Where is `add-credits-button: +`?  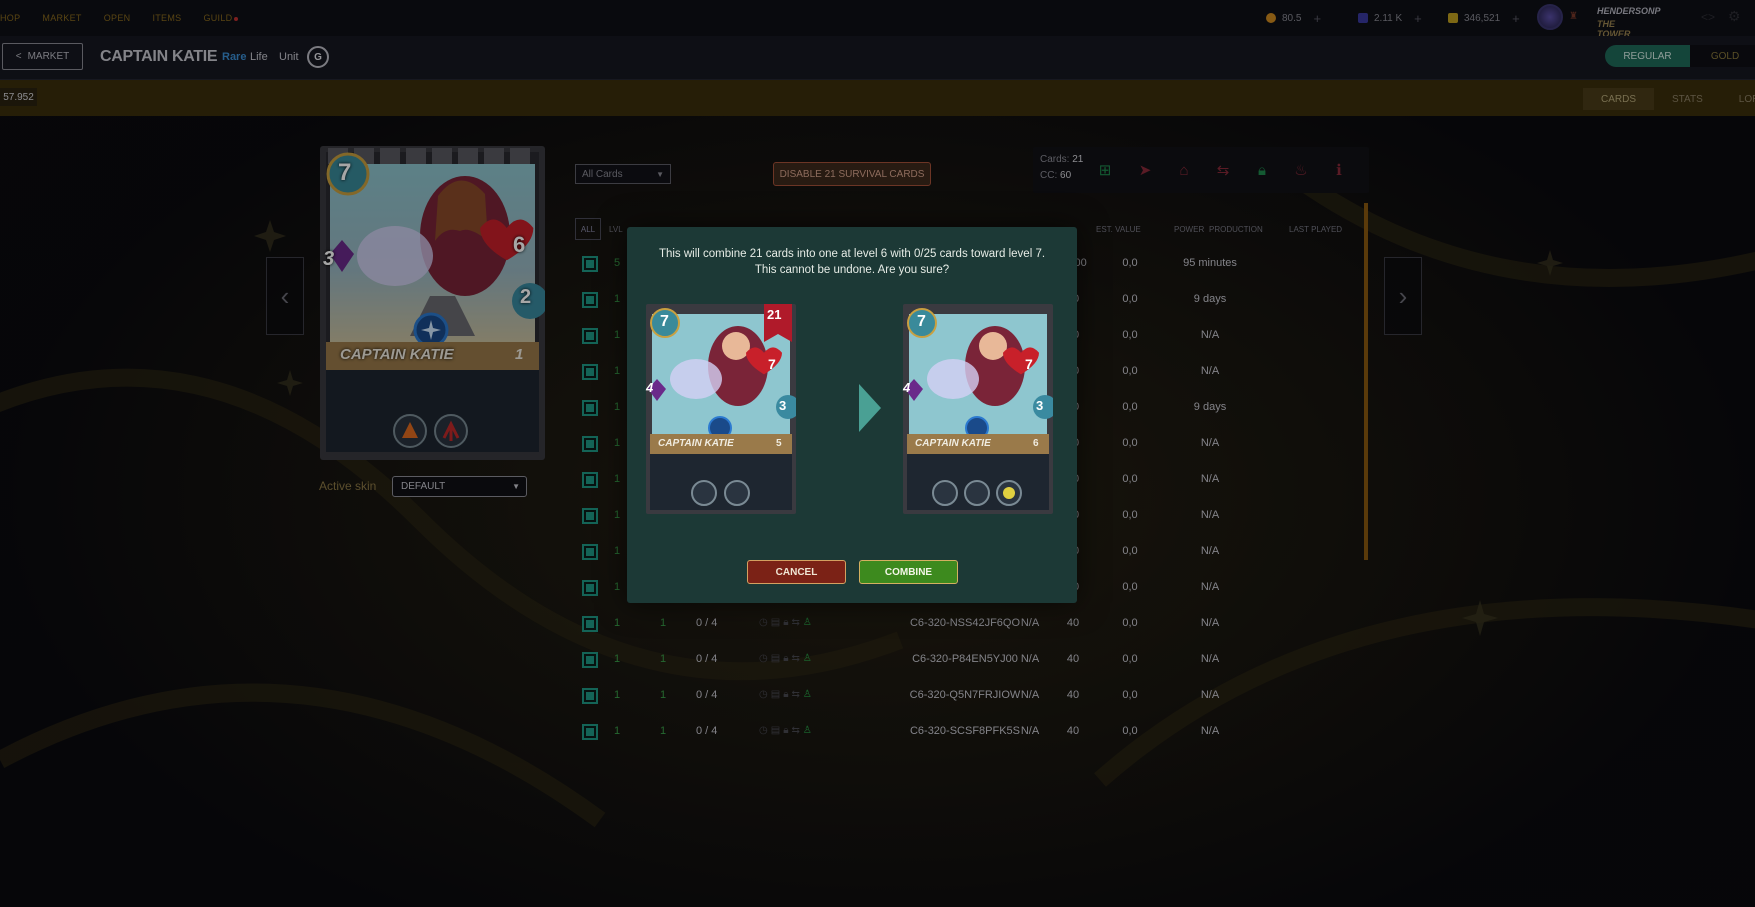
add-credits-button: + is located at coordinates (1516, 18).